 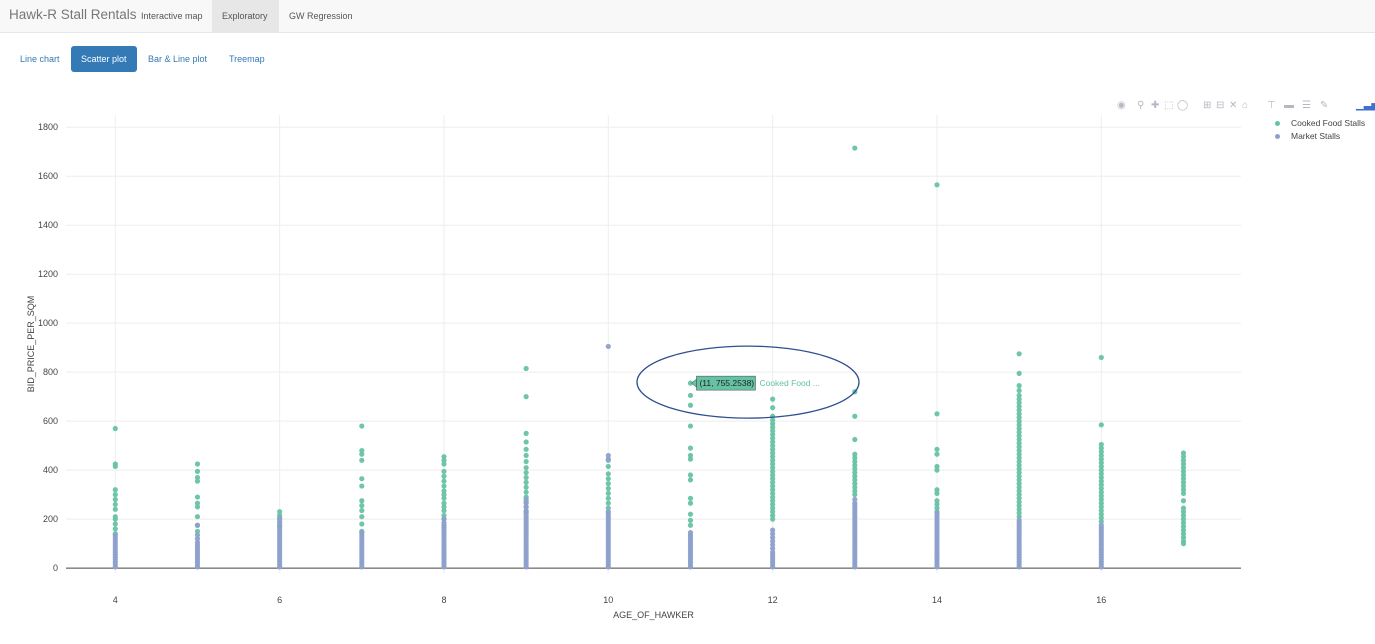 I want to click on tab-bar-line-plot: Bar & Line plot, so click(x=177, y=59).